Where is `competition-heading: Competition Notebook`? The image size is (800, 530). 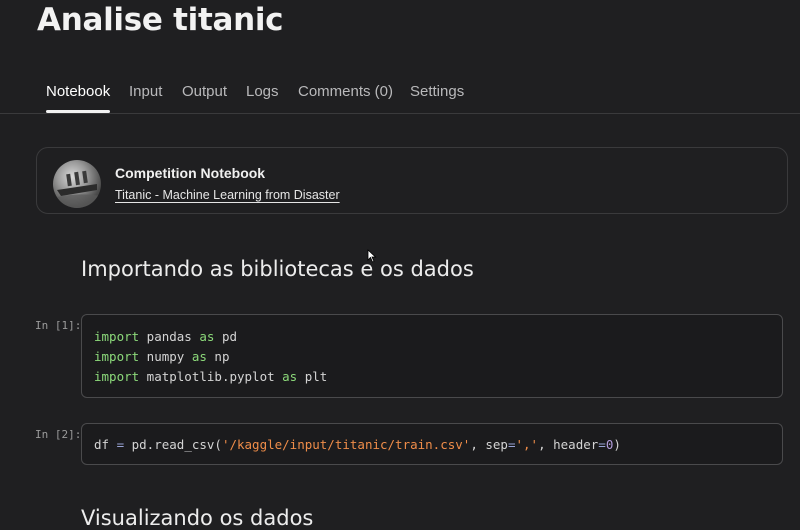
competition-heading: Competition Notebook is located at coordinates (190, 173).